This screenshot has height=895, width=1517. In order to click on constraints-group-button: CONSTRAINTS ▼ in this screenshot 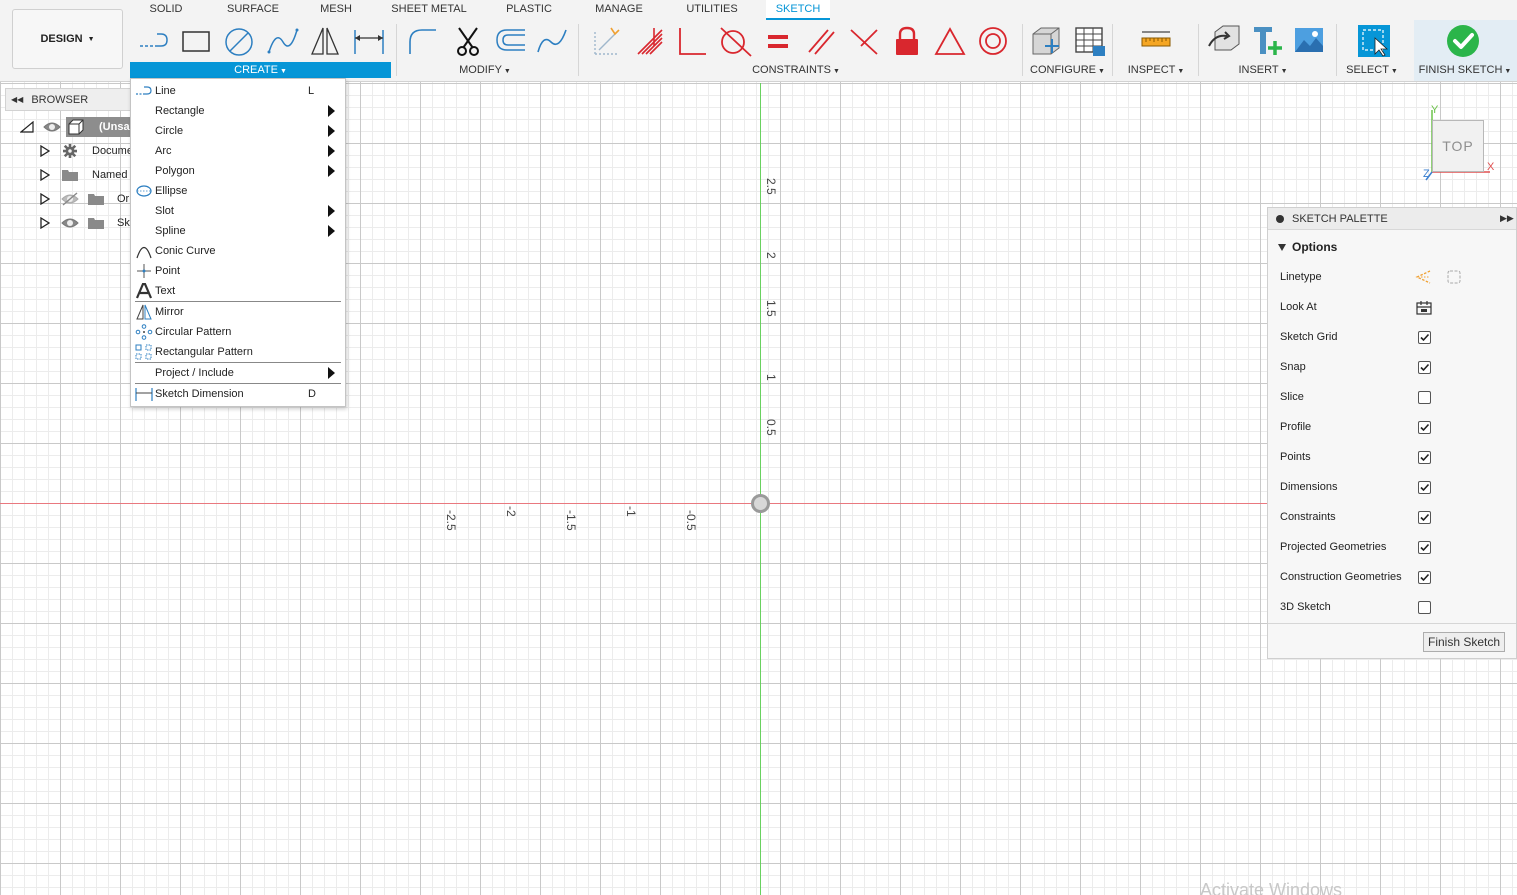, I will do `click(796, 70)`.